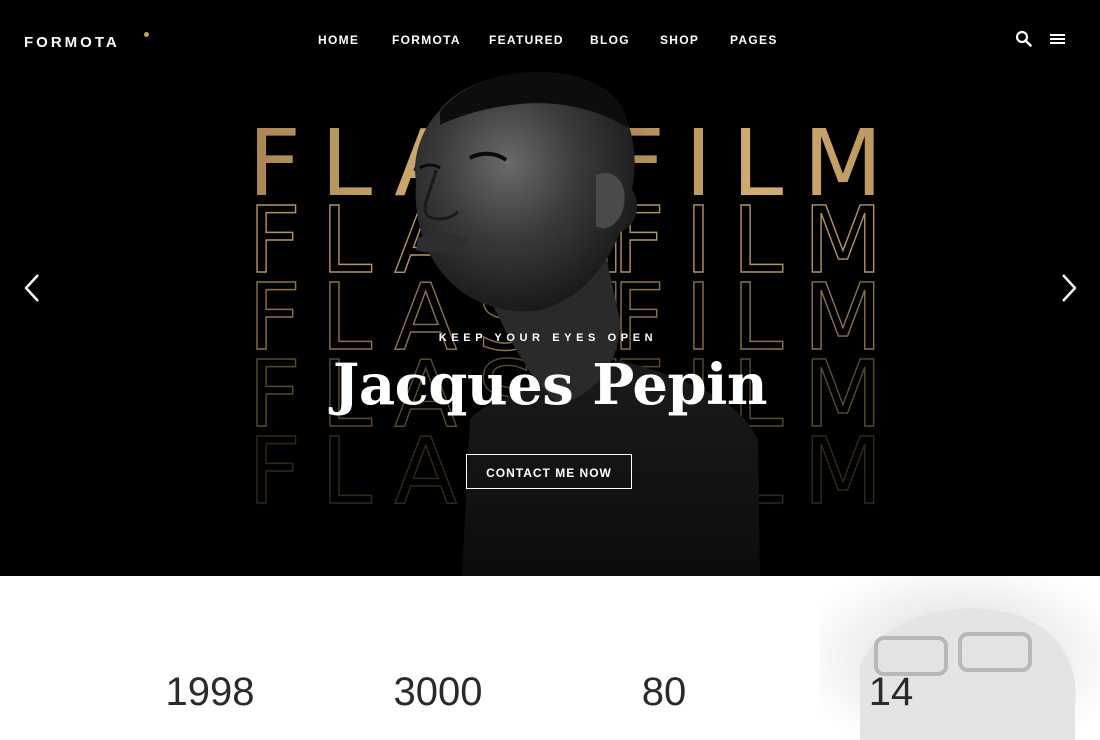  What do you see at coordinates (32, 288) in the screenshot?
I see `slider-prev-arrow-icon` at bounding box center [32, 288].